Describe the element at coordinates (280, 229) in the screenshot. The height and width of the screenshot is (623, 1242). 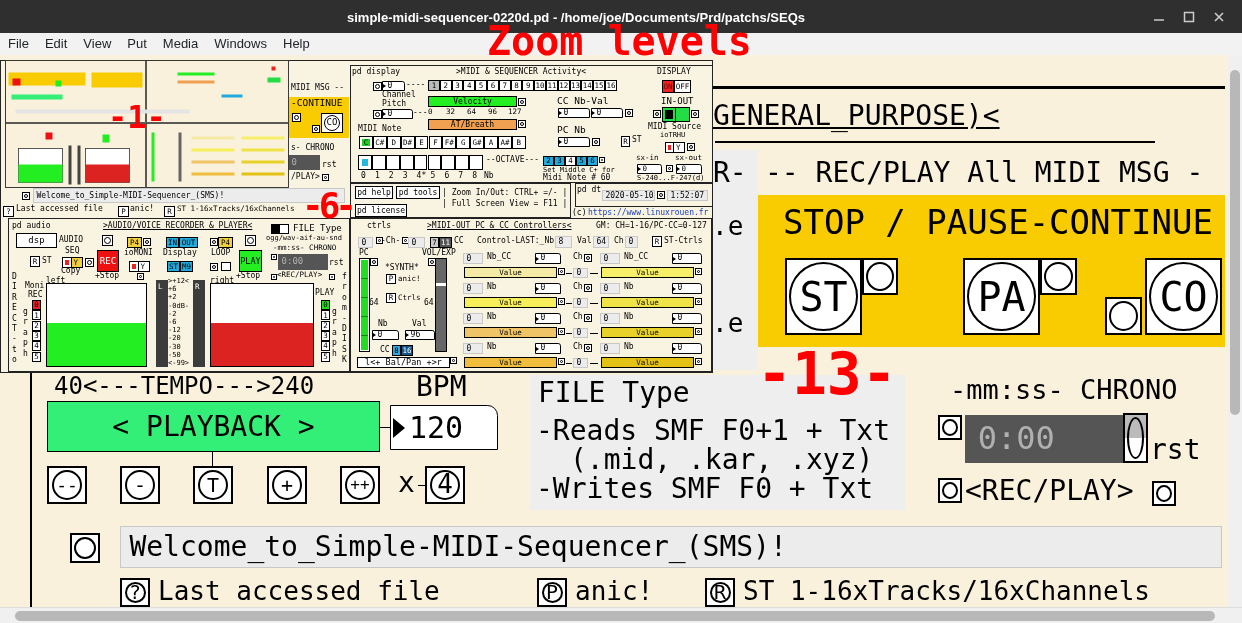
I see `toggle-switch` at that location.